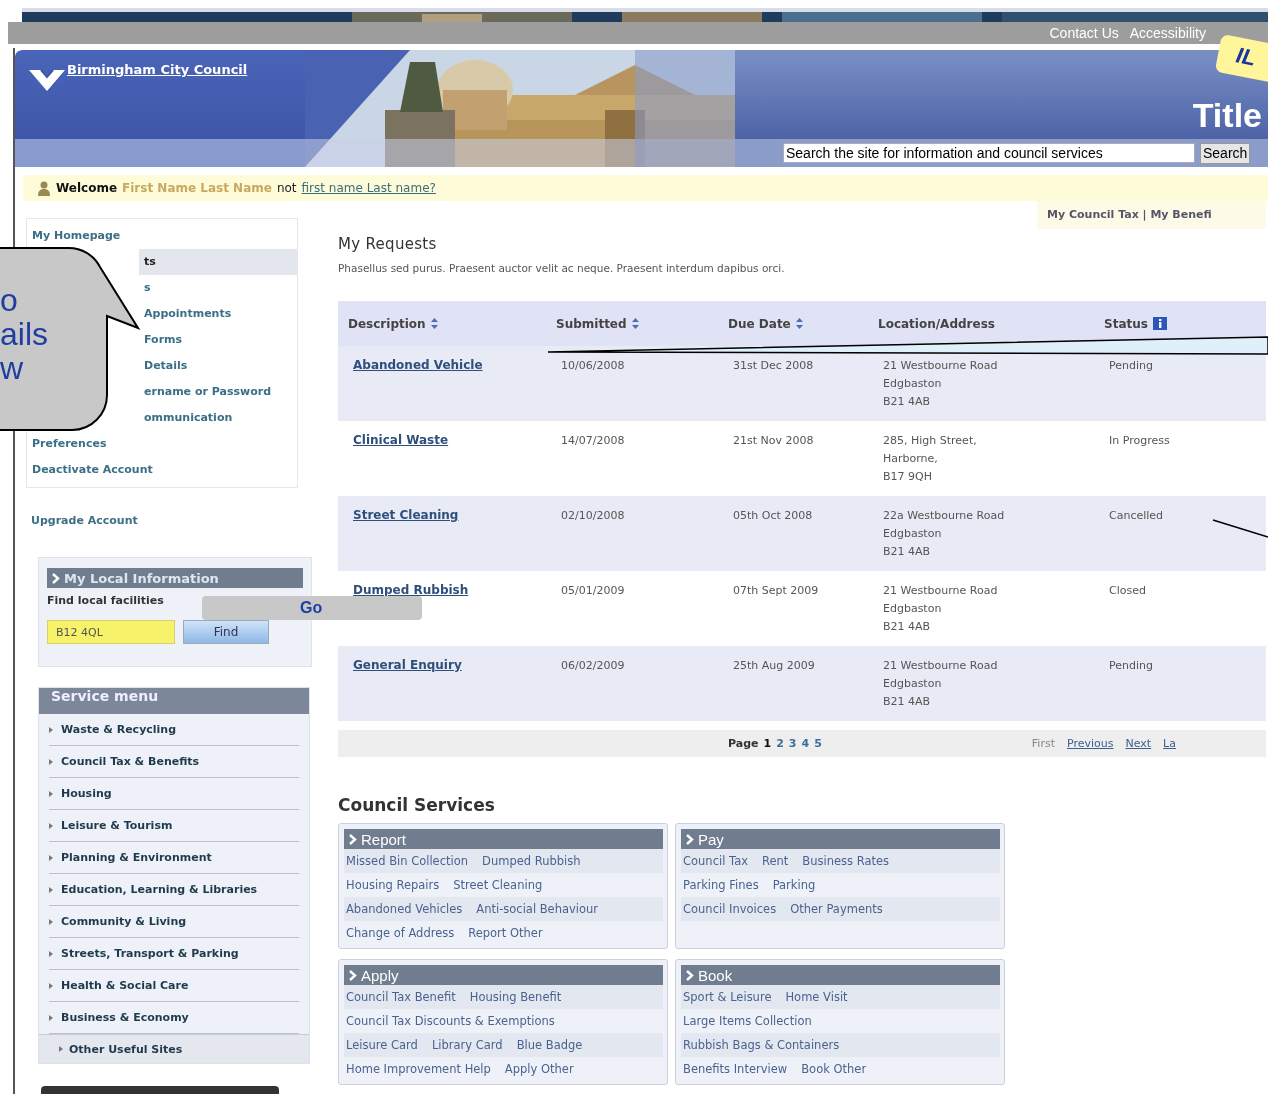  I want to click on page-number: 3, so click(792, 743).